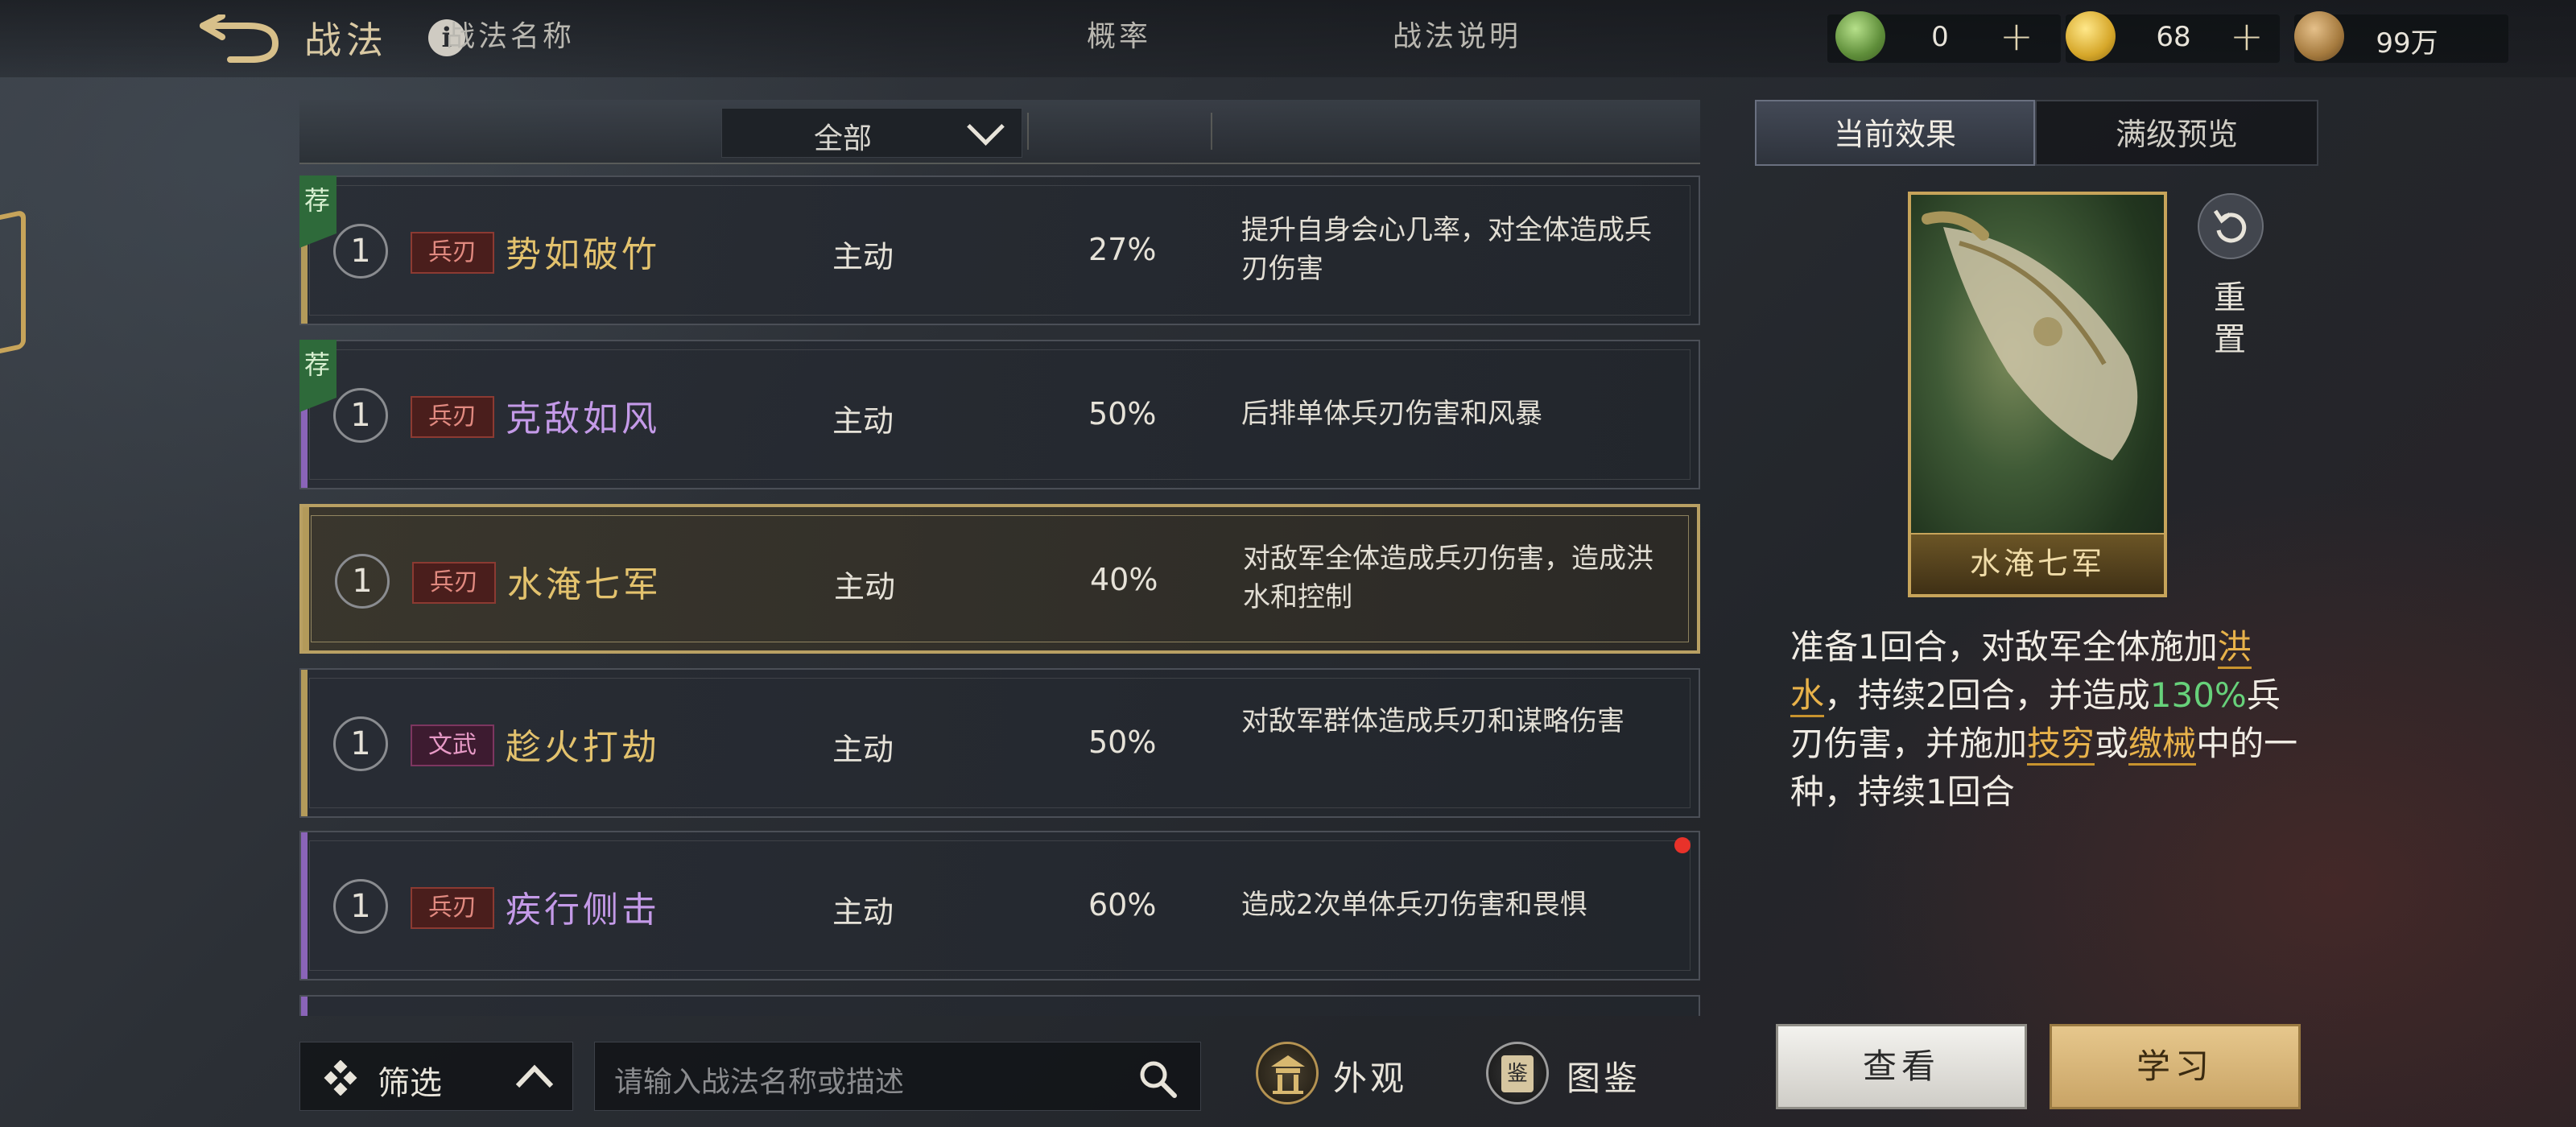  Describe the element at coordinates (1456, 36) in the screenshot. I see `column-header-description: 战法说明` at that location.